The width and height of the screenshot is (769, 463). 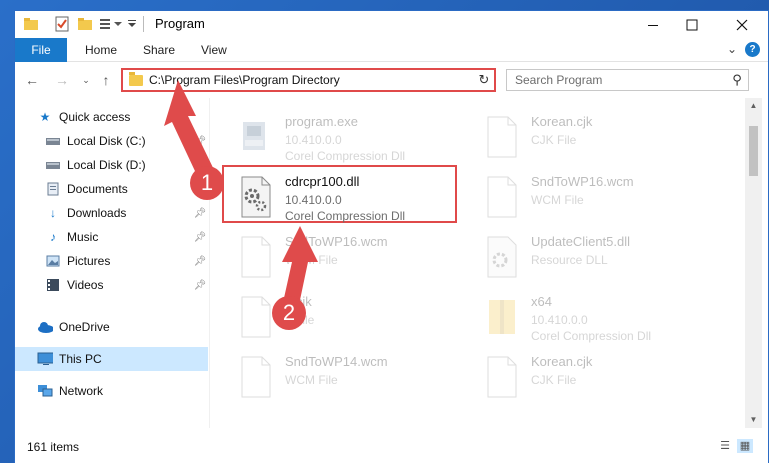 What do you see at coordinates (101, 50) in the screenshot?
I see `tab-home: Home` at bounding box center [101, 50].